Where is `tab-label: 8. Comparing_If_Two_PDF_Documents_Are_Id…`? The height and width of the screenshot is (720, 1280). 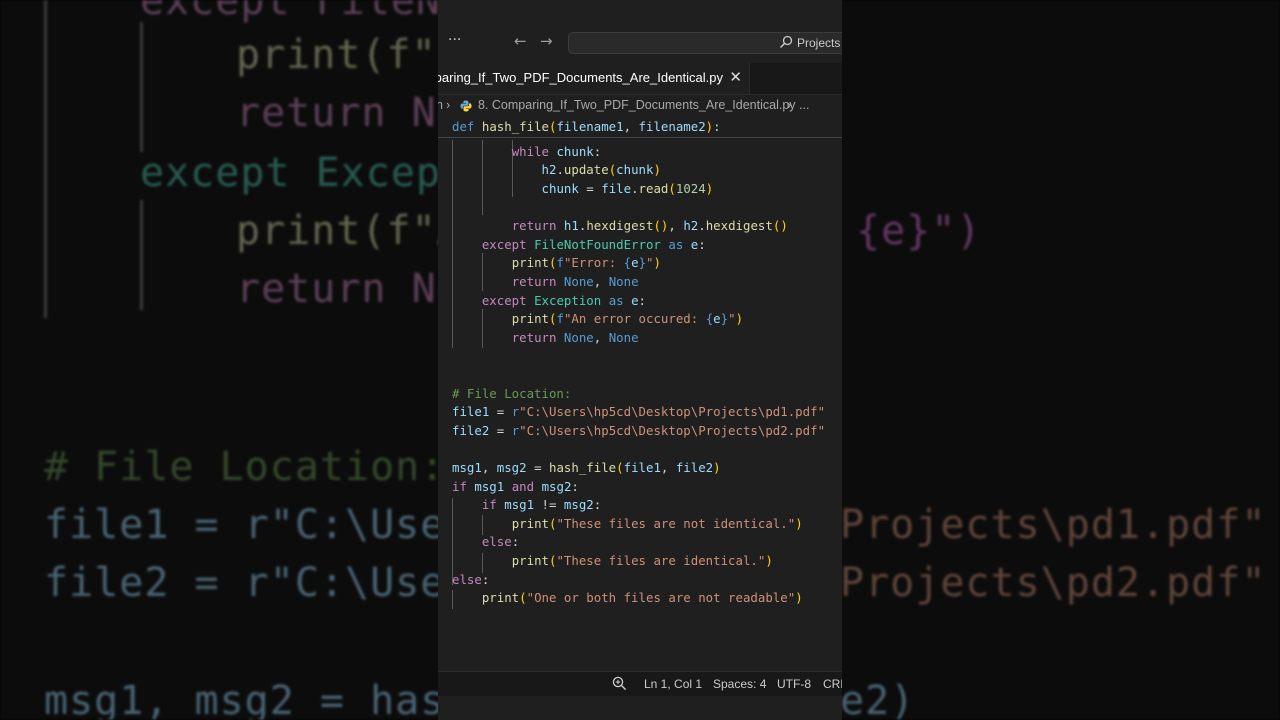
tab-label: 8. Comparing_If_Two_PDF_Documents_Are_Id… is located at coordinates (580, 77).